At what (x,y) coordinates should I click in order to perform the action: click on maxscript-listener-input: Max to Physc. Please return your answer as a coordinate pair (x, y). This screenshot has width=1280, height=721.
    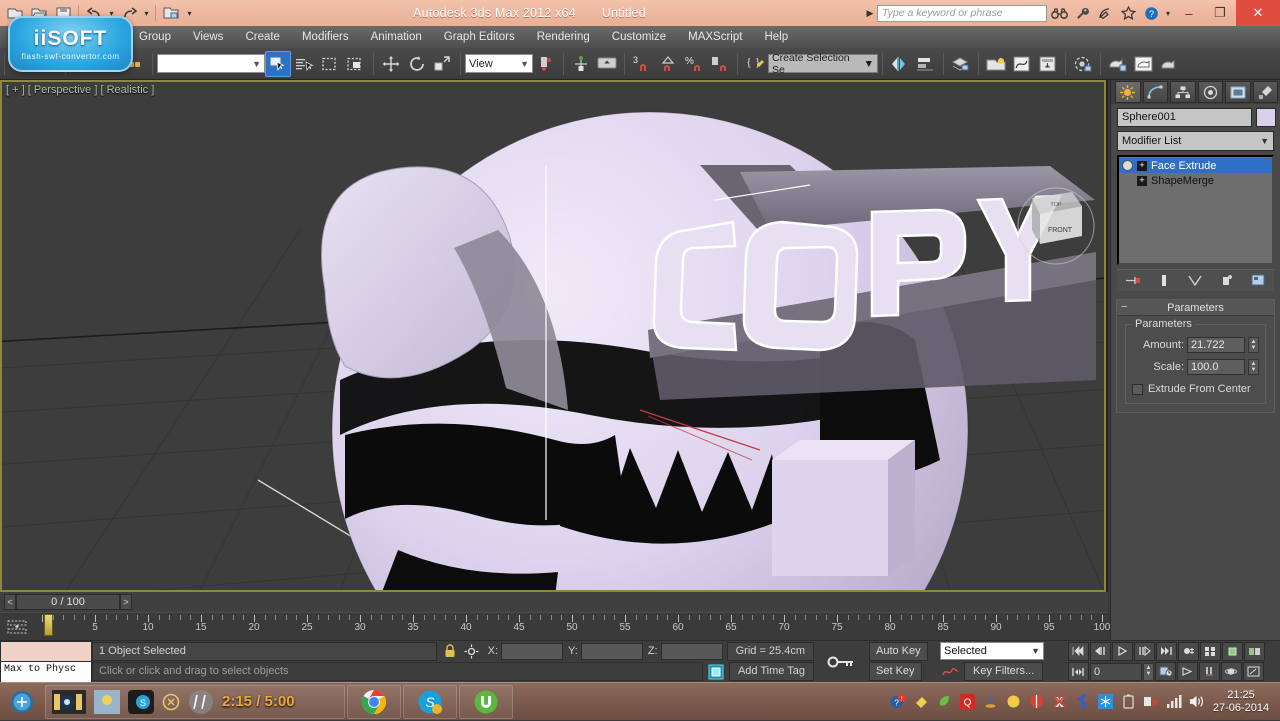
    Looking at the image, I should click on (46, 672).